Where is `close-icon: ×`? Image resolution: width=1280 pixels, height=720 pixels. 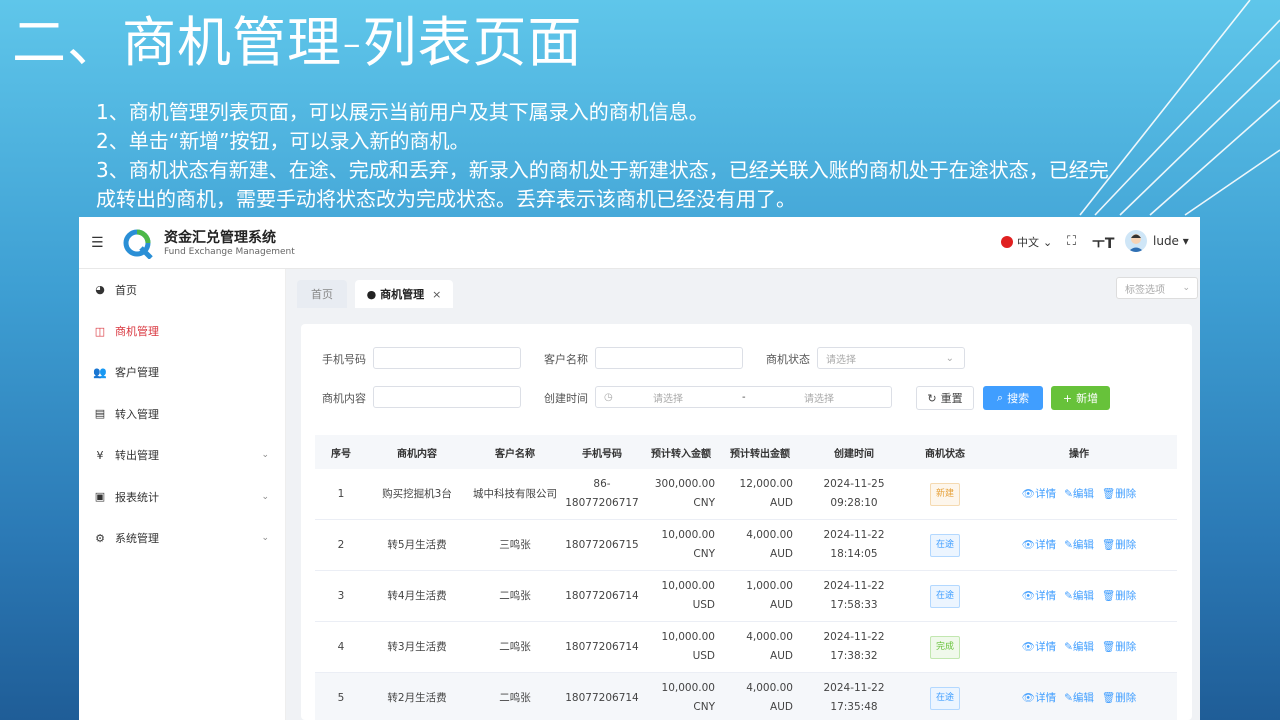
close-icon: × is located at coordinates (436, 294).